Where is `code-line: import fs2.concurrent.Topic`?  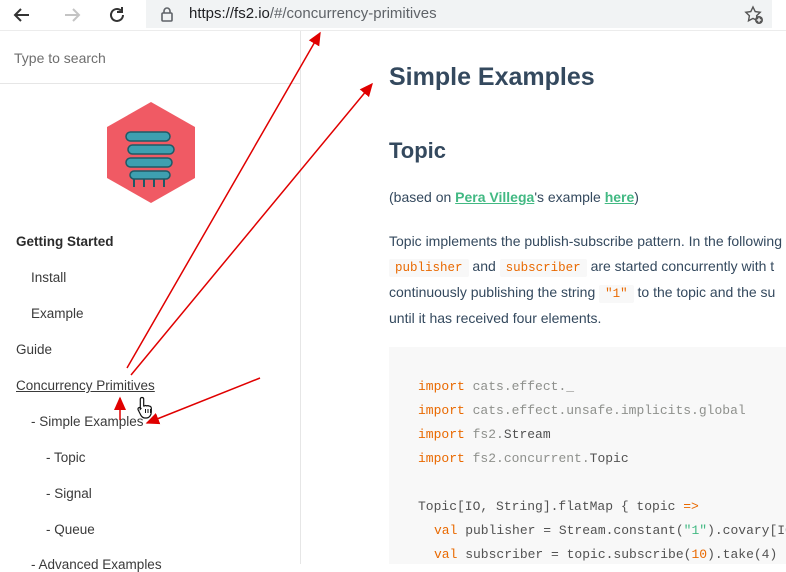 code-line: import fs2.concurrent.Topic is located at coordinates (523, 458).